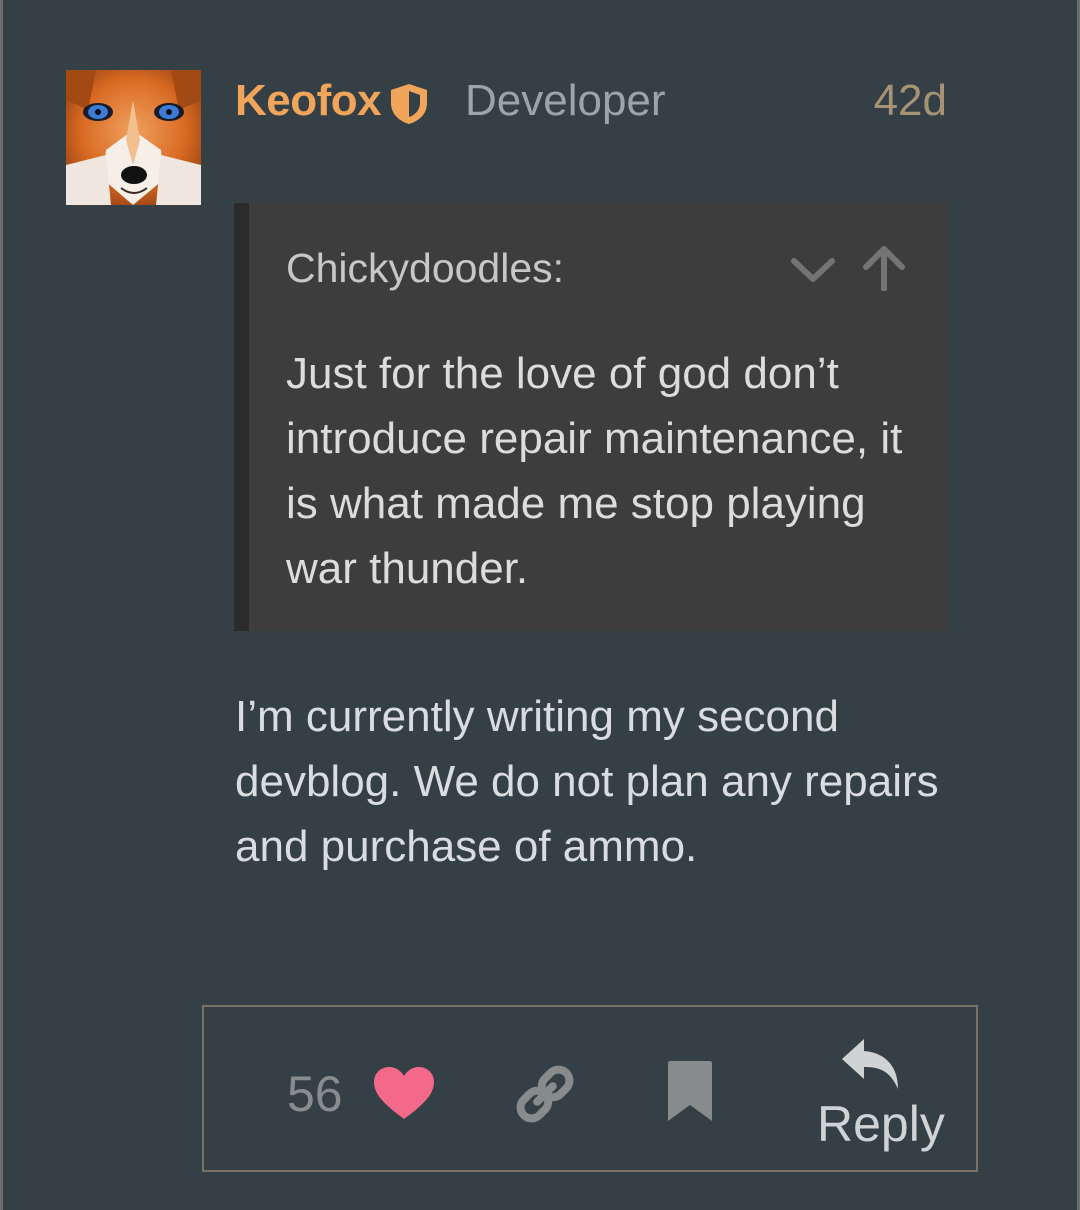 The height and width of the screenshot is (1210, 1080). Describe the element at coordinates (315, 1094) in the screenshot. I see `like-count: 56` at that location.